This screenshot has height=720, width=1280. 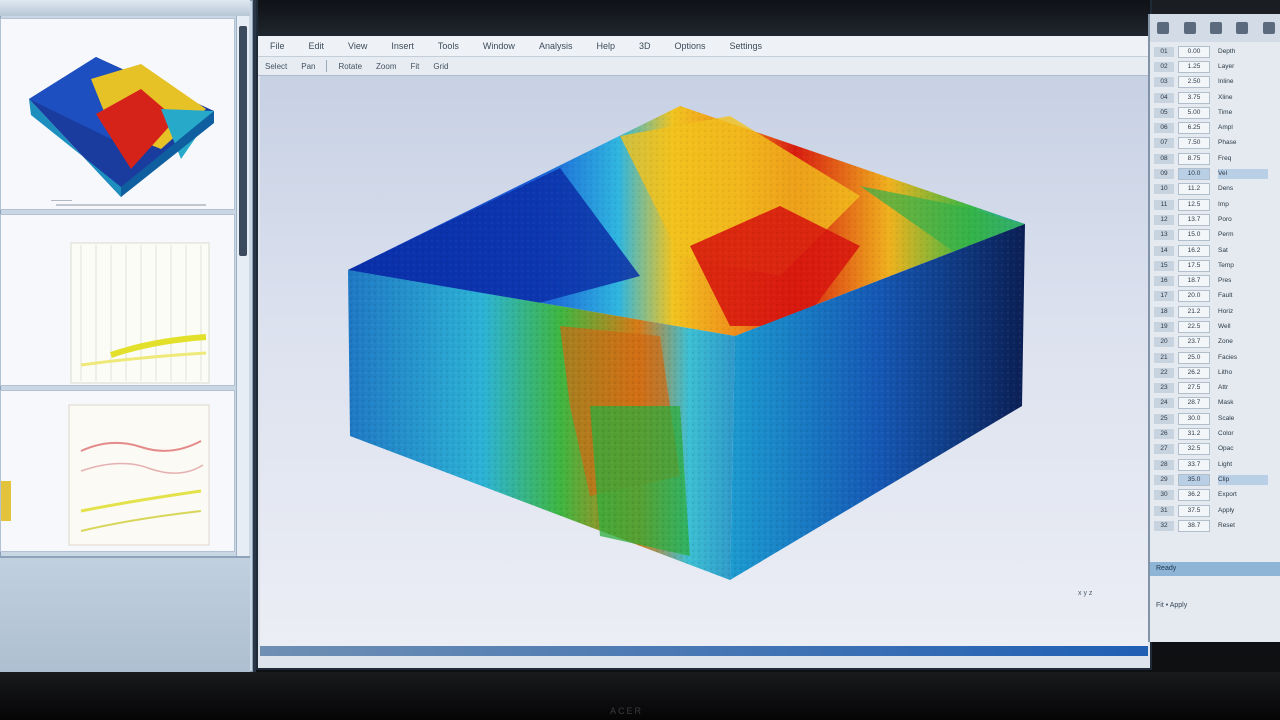 I want to click on properties-footer: Fit • Apply, so click(x=1215, y=620).